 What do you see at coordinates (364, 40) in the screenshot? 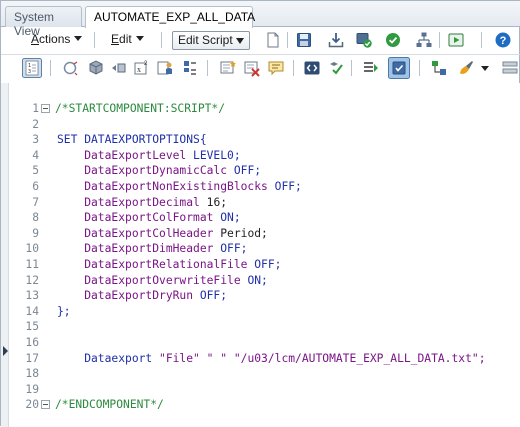
I see `validate-icon` at bounding box center [364, 40].